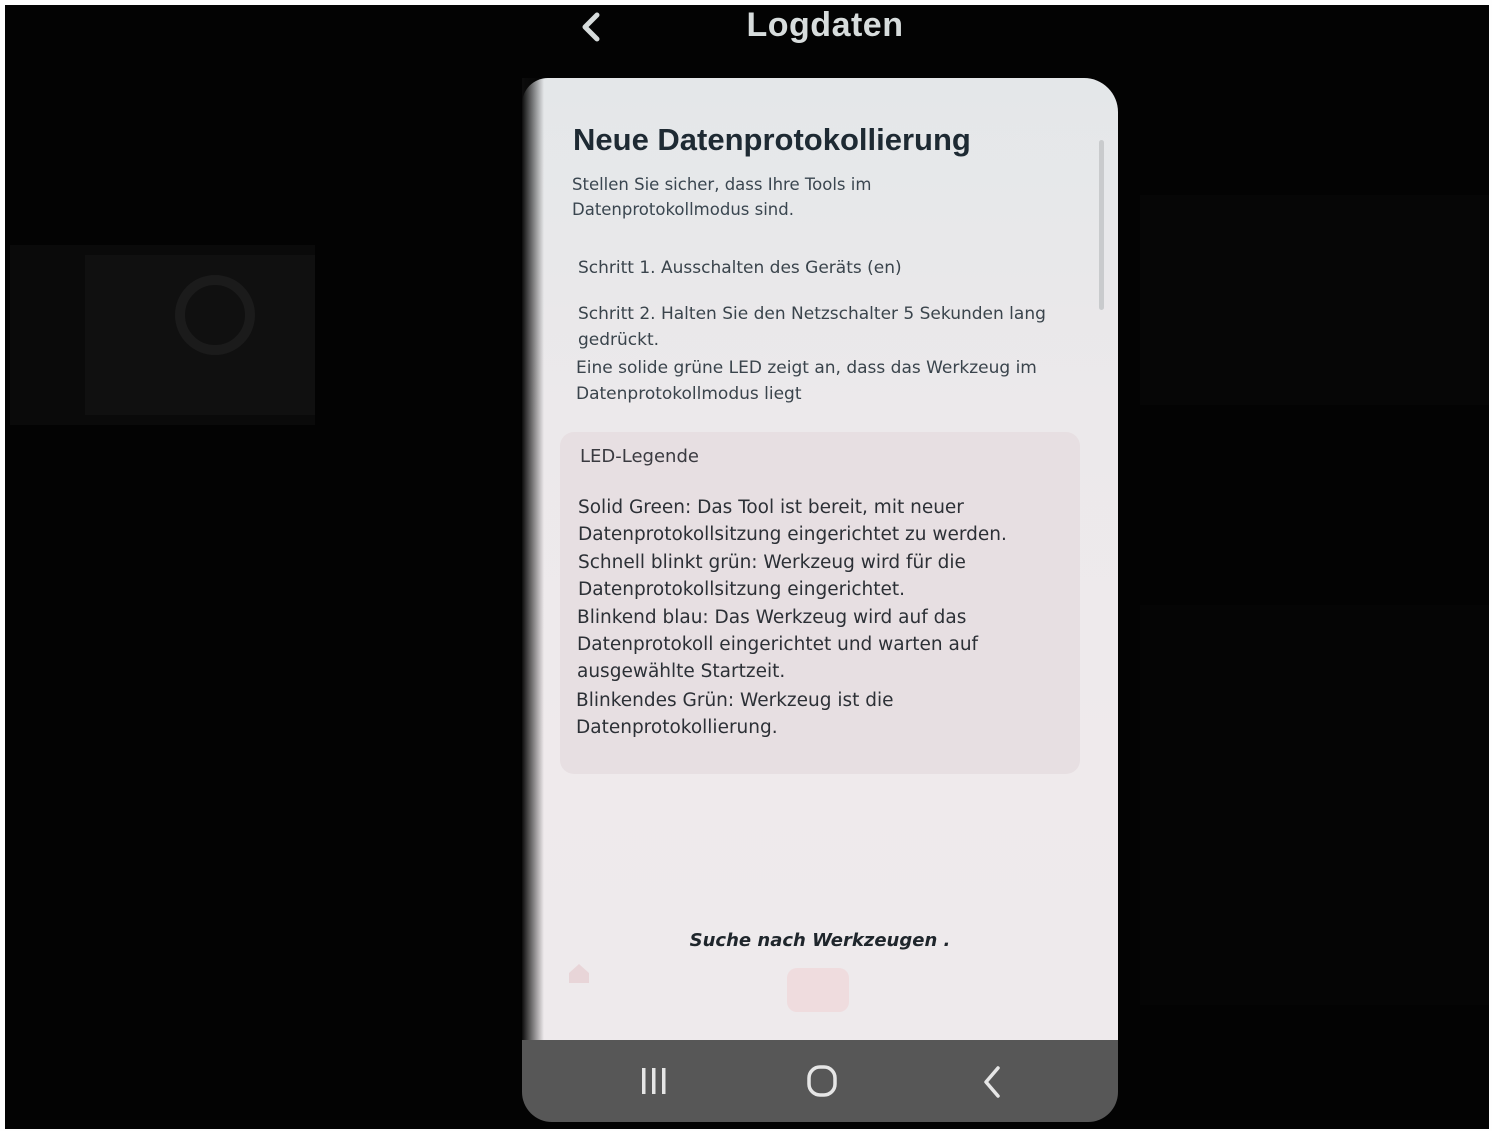 This screenshot has height=1131, width=1492. Describe the element at coordinates (162, 335) in the screenshot. I see `background-window` at that location.